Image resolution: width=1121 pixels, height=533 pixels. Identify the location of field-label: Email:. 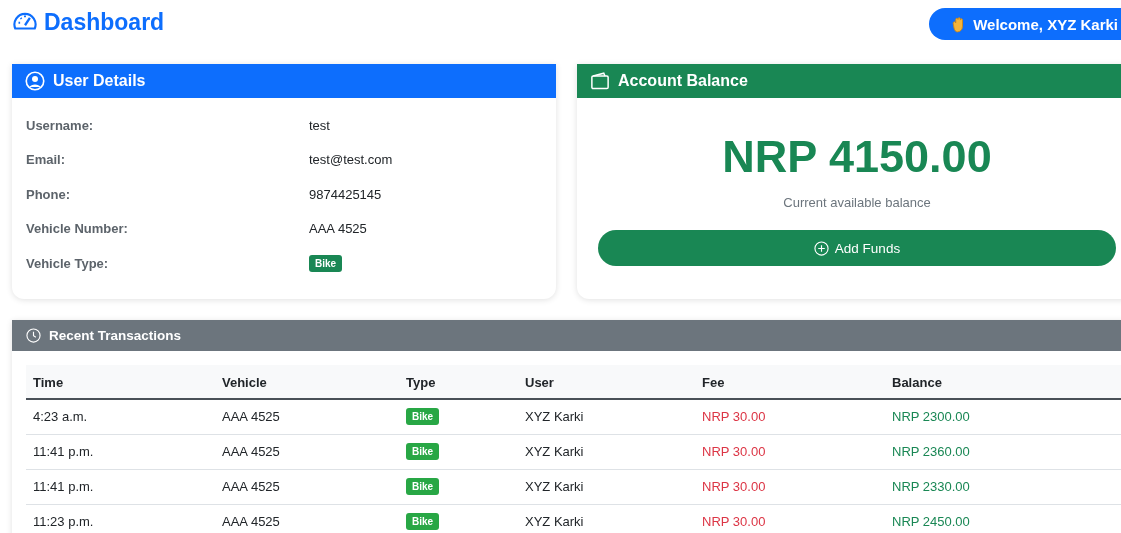
(46, 160).